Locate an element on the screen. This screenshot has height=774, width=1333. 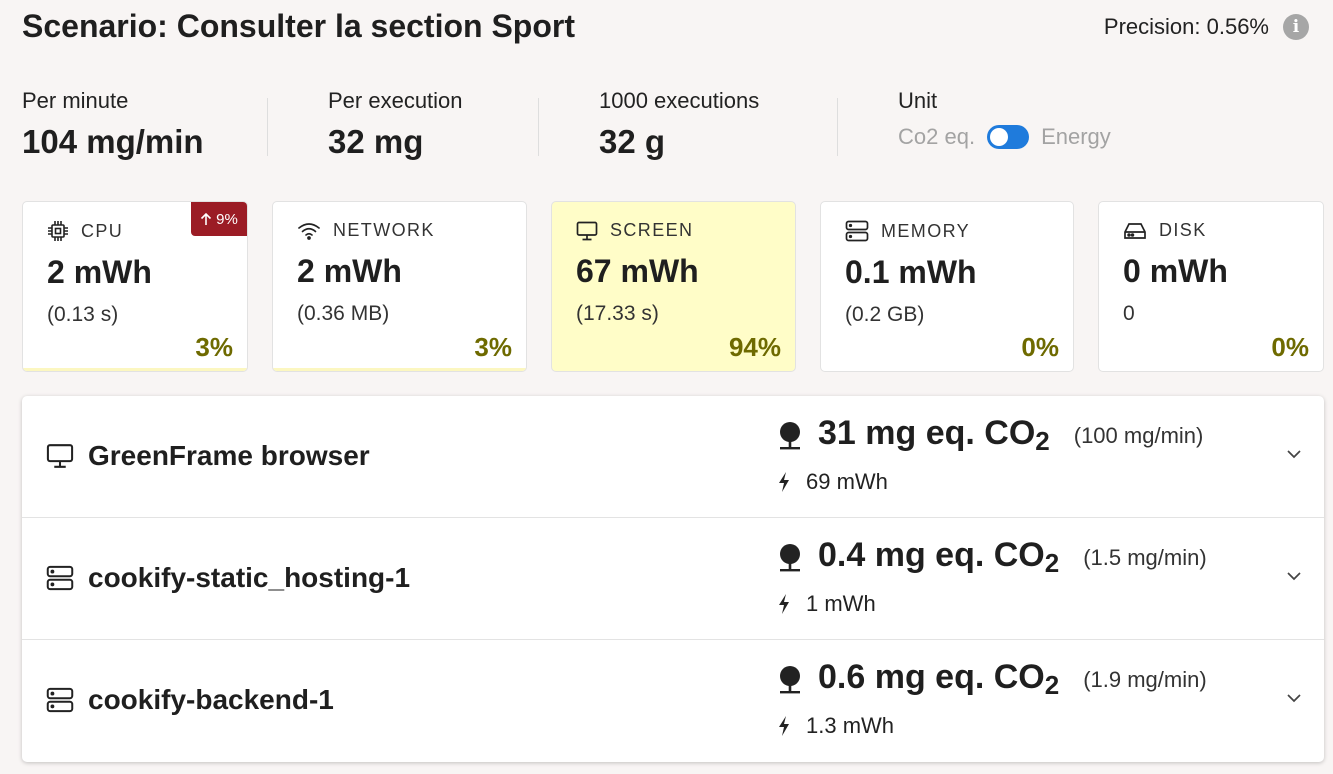
energy-consumption: 1.3 mWh is located at coordinates (835, 726).